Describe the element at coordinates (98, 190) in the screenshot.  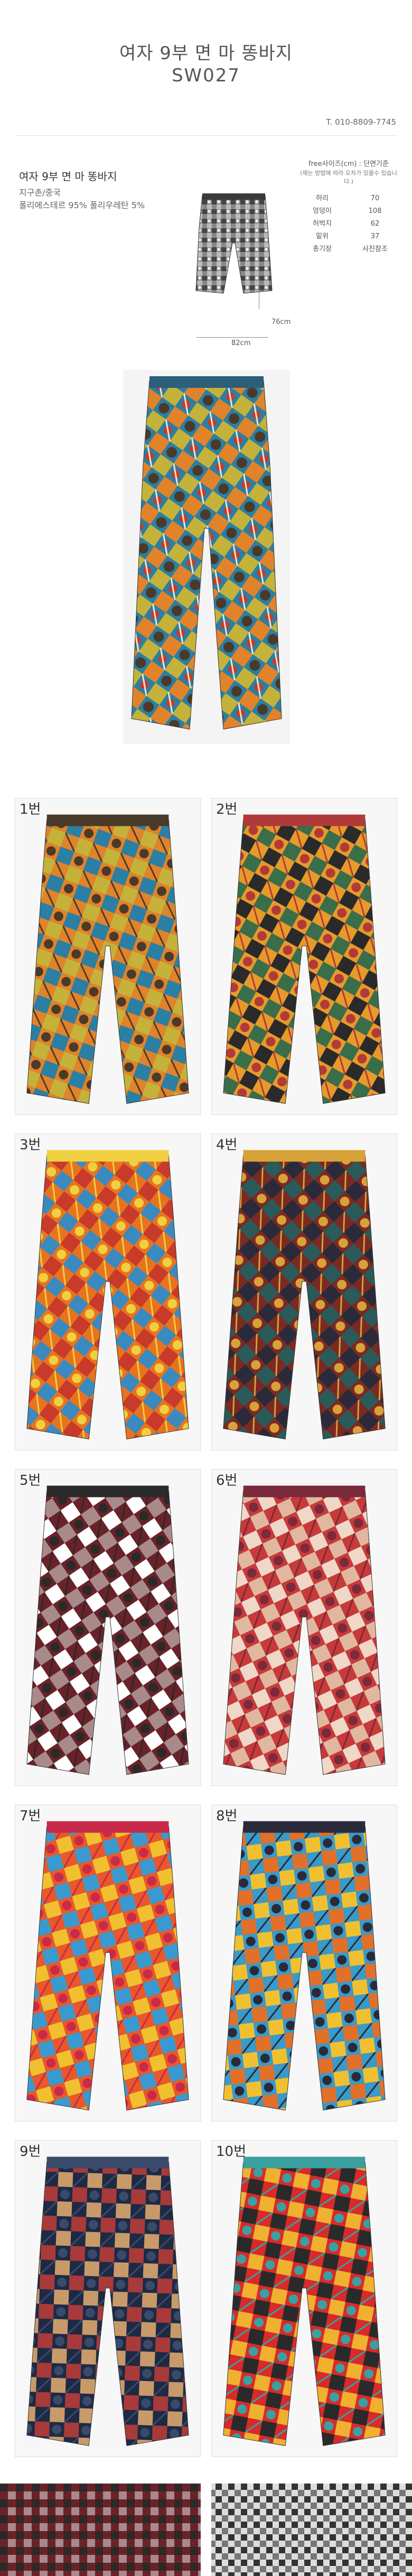
I see `product-info: 여자 9부 면 마 똥바지 지구촌/중국 폴리에스테르 95% 폴리우레탄 5%` at that location.